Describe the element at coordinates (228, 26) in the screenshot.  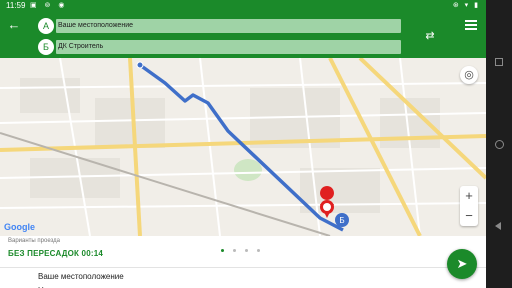
I see `from-input: Ваше местоположение` at that location.